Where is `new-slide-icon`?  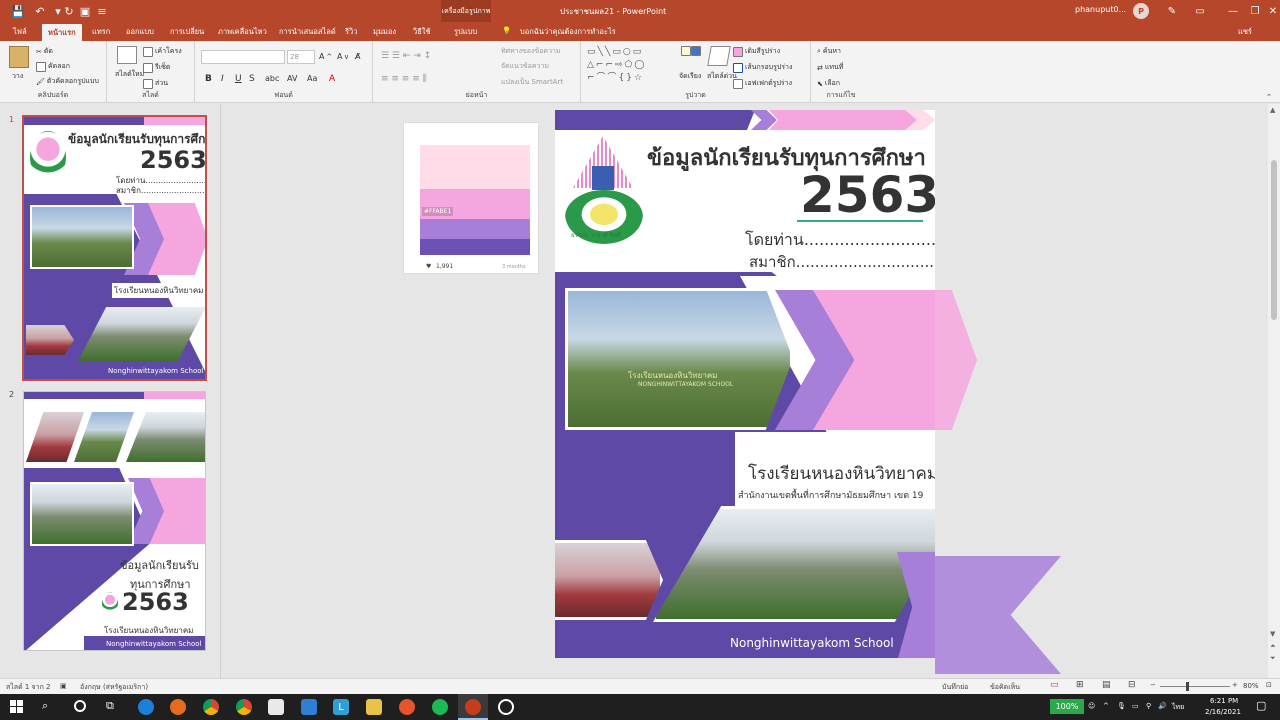
new-slide-icon is located at coordinates (127, 55).